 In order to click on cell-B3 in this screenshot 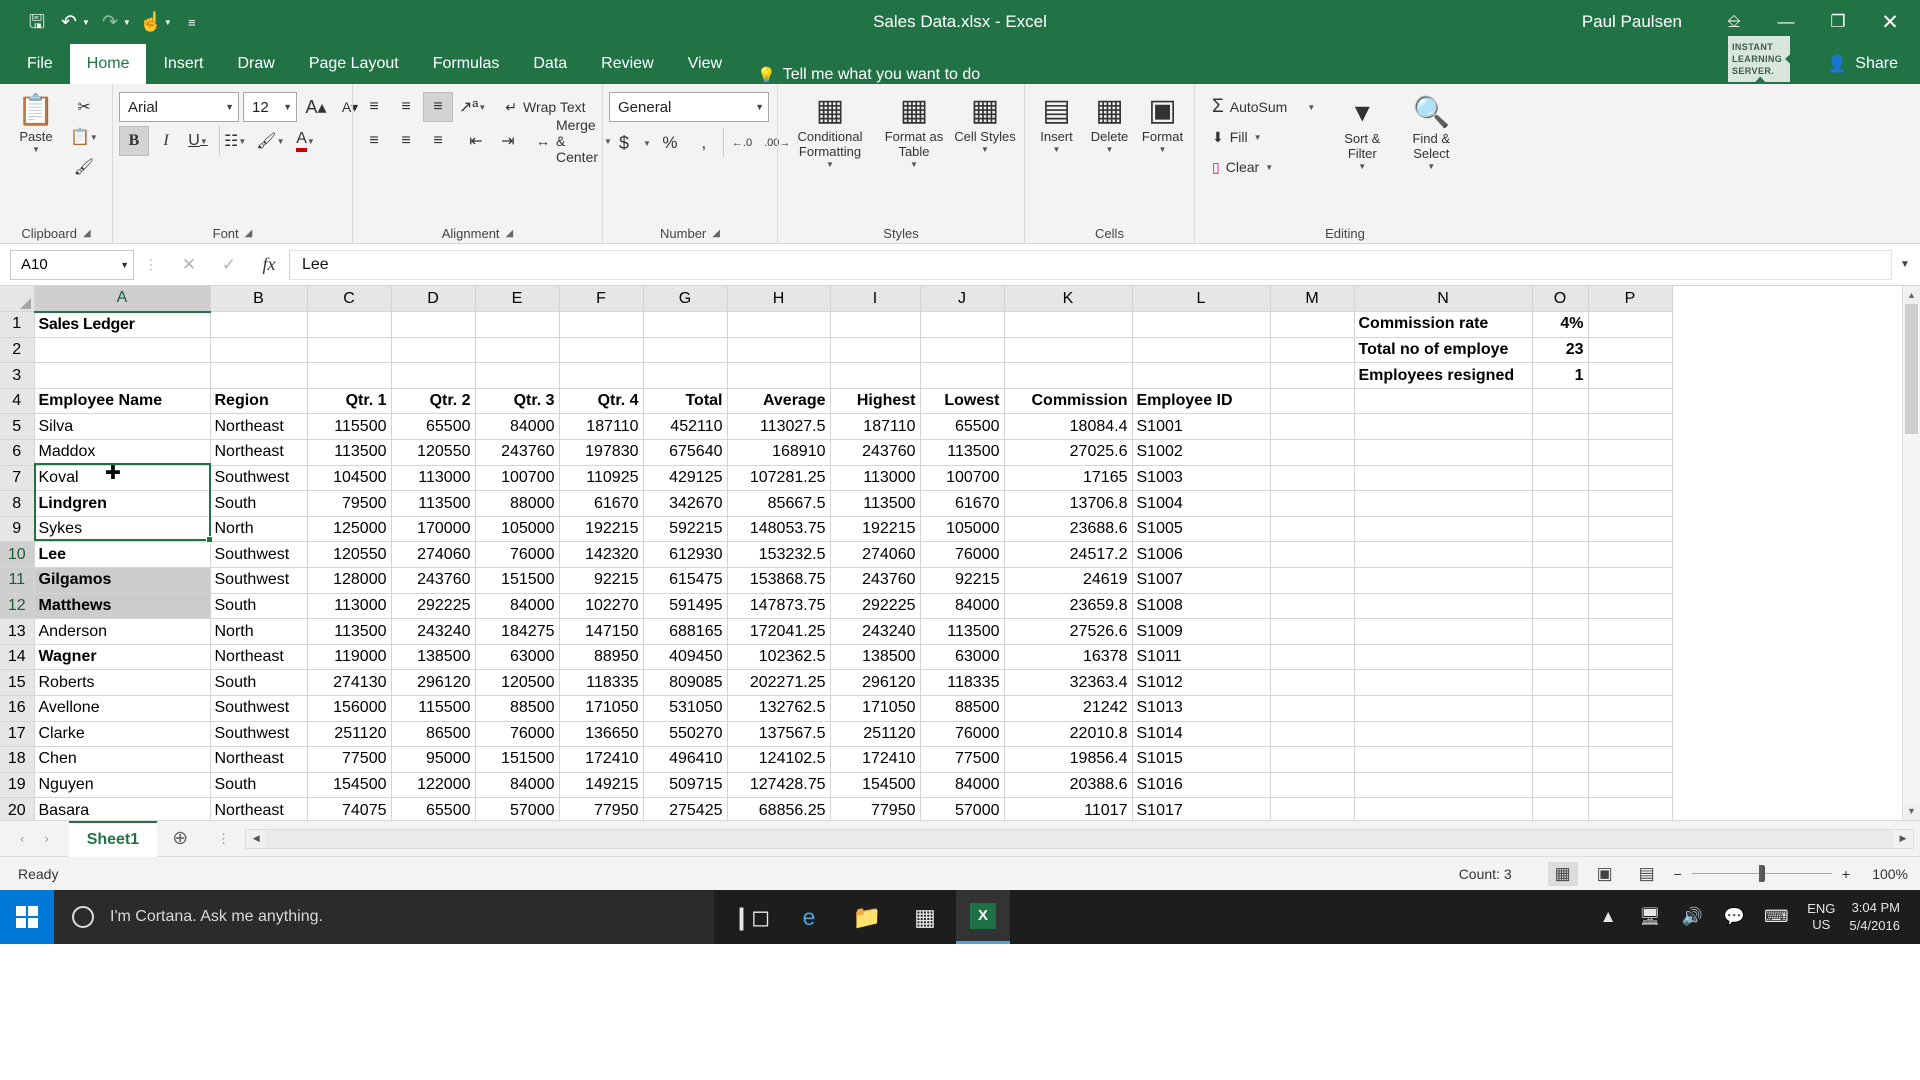, I will do `click(259, 375)`.